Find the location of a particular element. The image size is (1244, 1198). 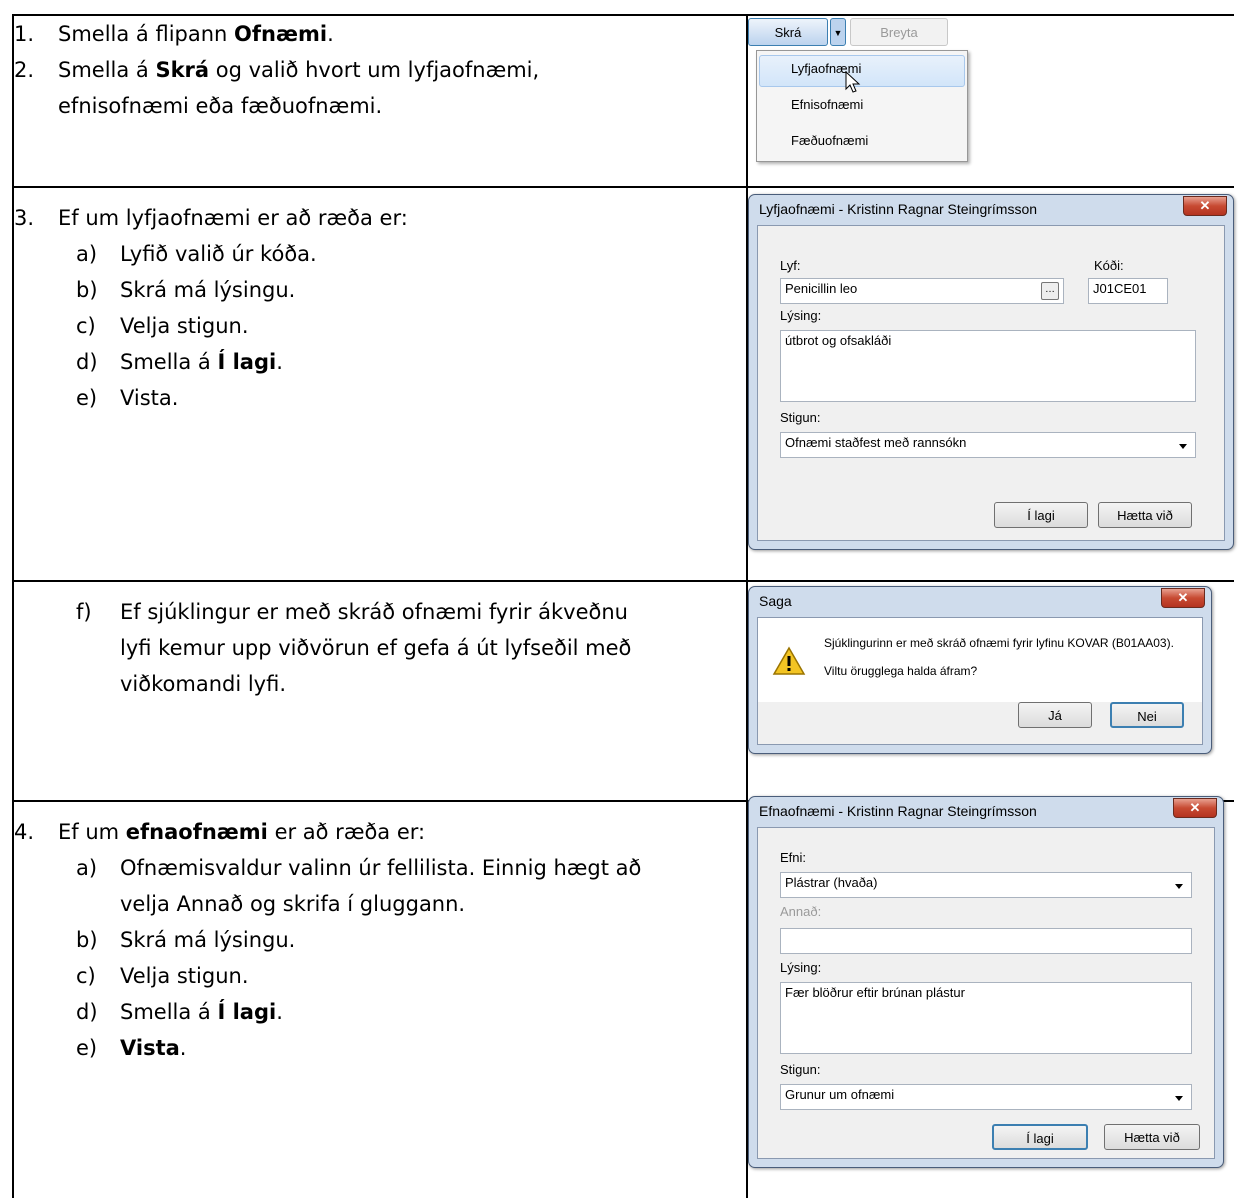

annad-input is located at coordinates (986, 941).